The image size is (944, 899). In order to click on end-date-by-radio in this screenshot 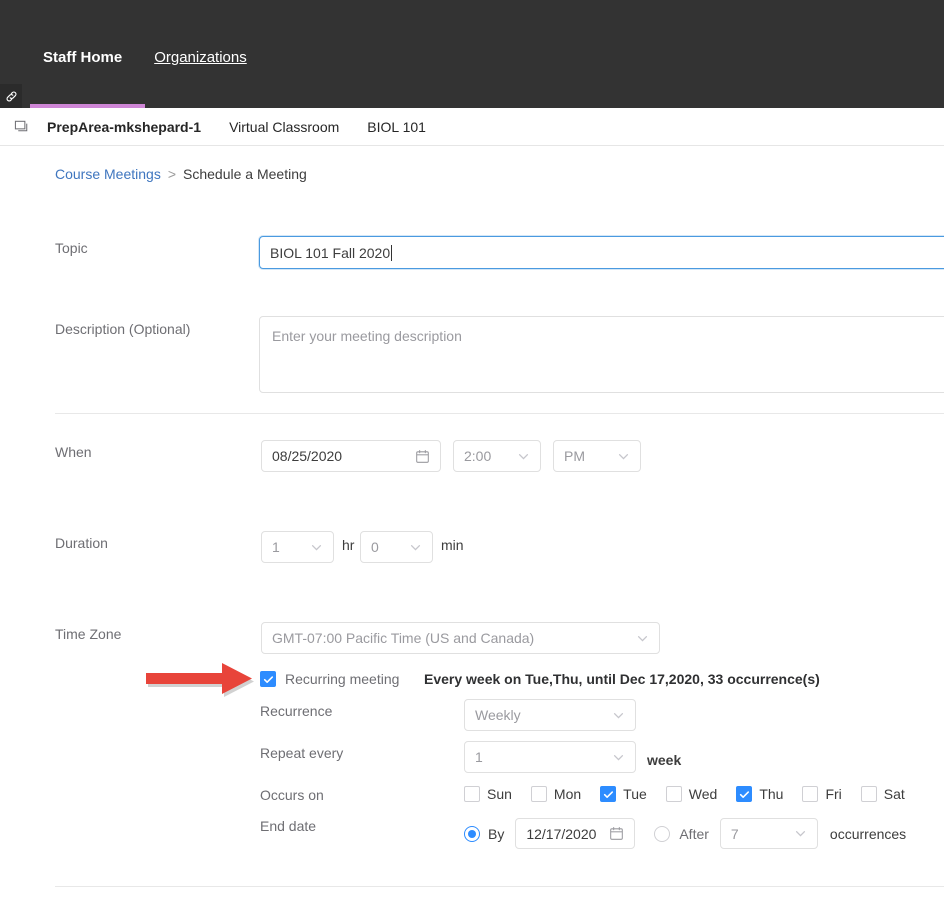, I will do `click(472, 833)`.